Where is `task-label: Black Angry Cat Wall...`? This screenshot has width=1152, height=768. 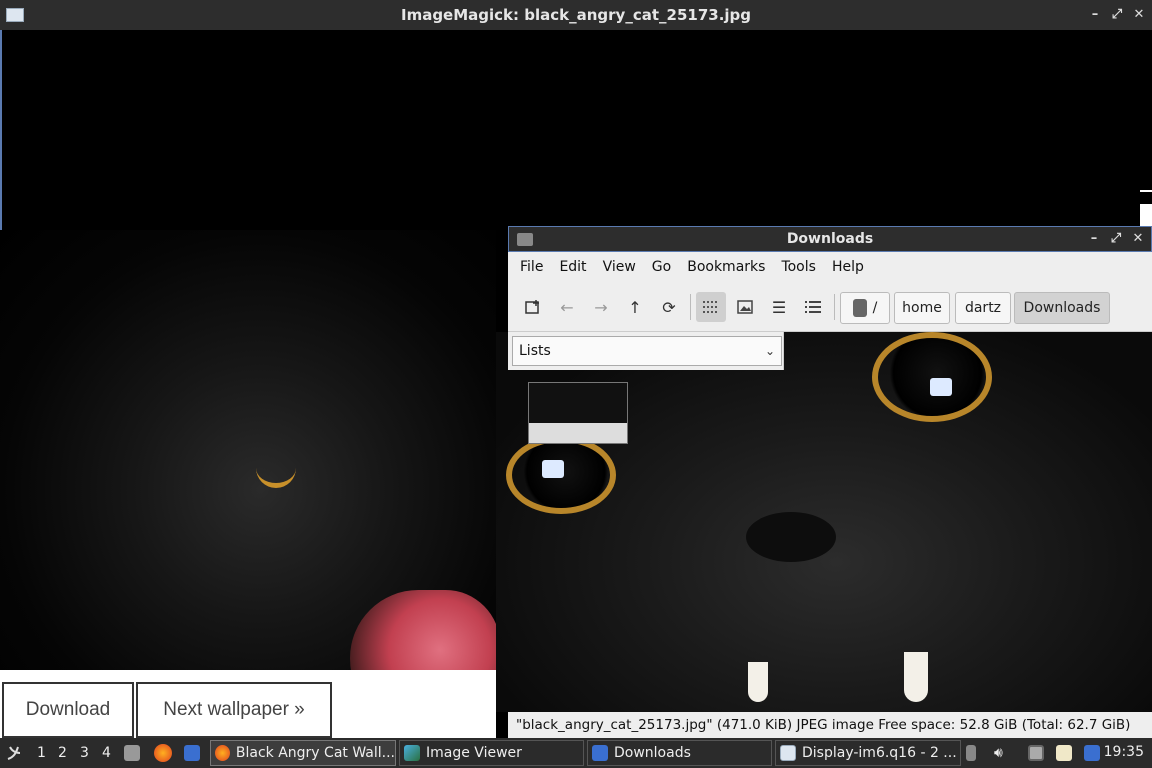 task-label: Black Angry Cat Wall... is located at coordinates (315, 753).